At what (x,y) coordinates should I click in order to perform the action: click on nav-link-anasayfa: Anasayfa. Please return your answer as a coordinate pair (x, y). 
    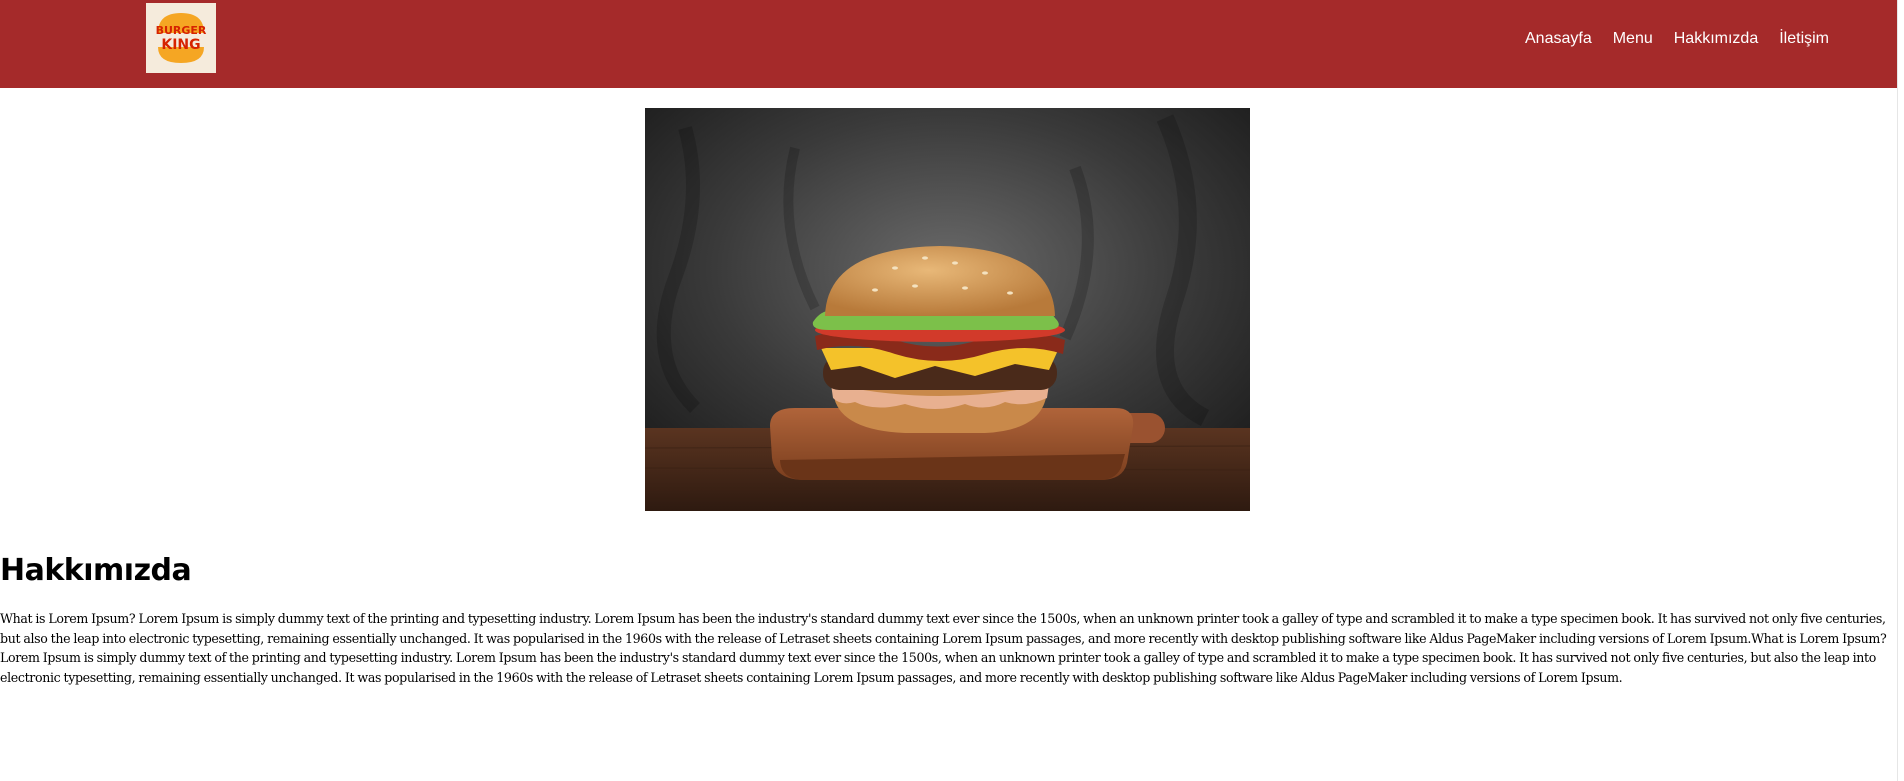
    Looking at the image, I should click on (1558, 39).